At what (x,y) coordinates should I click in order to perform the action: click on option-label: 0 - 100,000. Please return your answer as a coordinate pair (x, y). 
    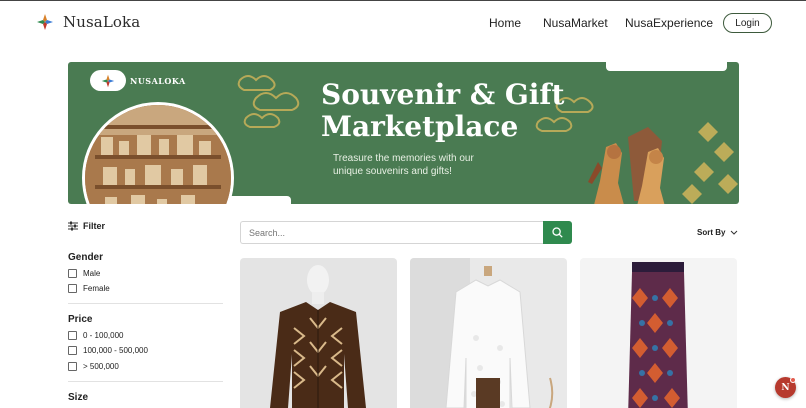
    Looking at the image, I should click on (103, 335).